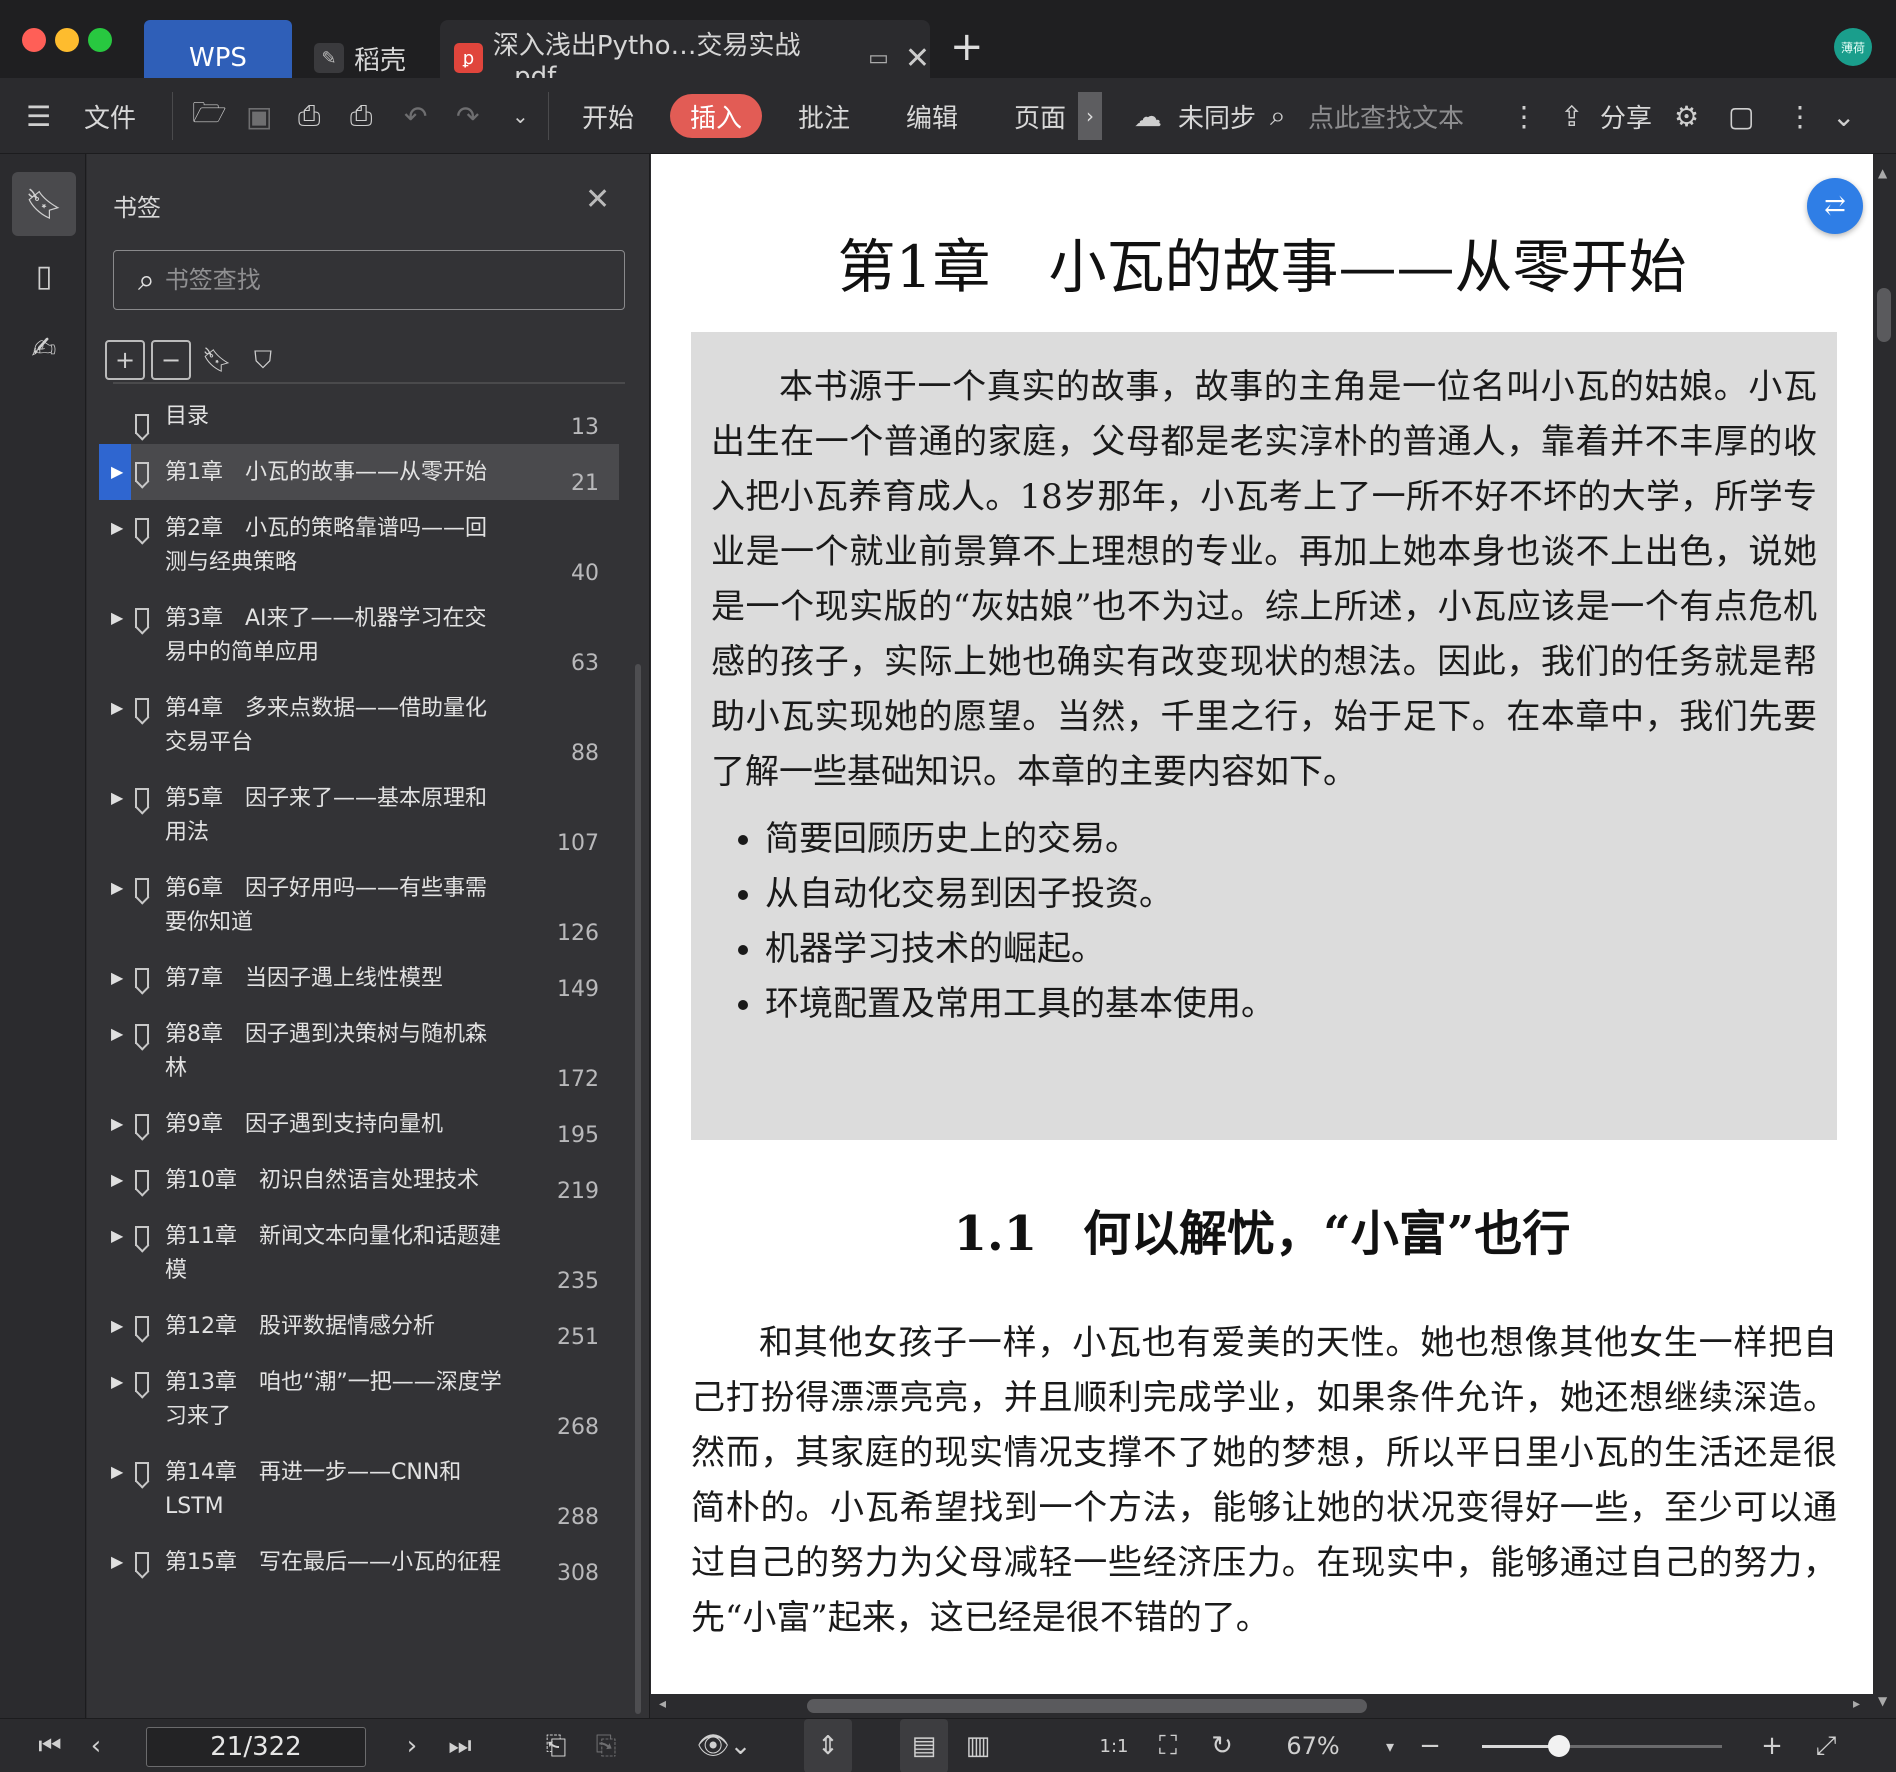  I want to click on hamburger-menu-icon: ☰, so click(38, 116).